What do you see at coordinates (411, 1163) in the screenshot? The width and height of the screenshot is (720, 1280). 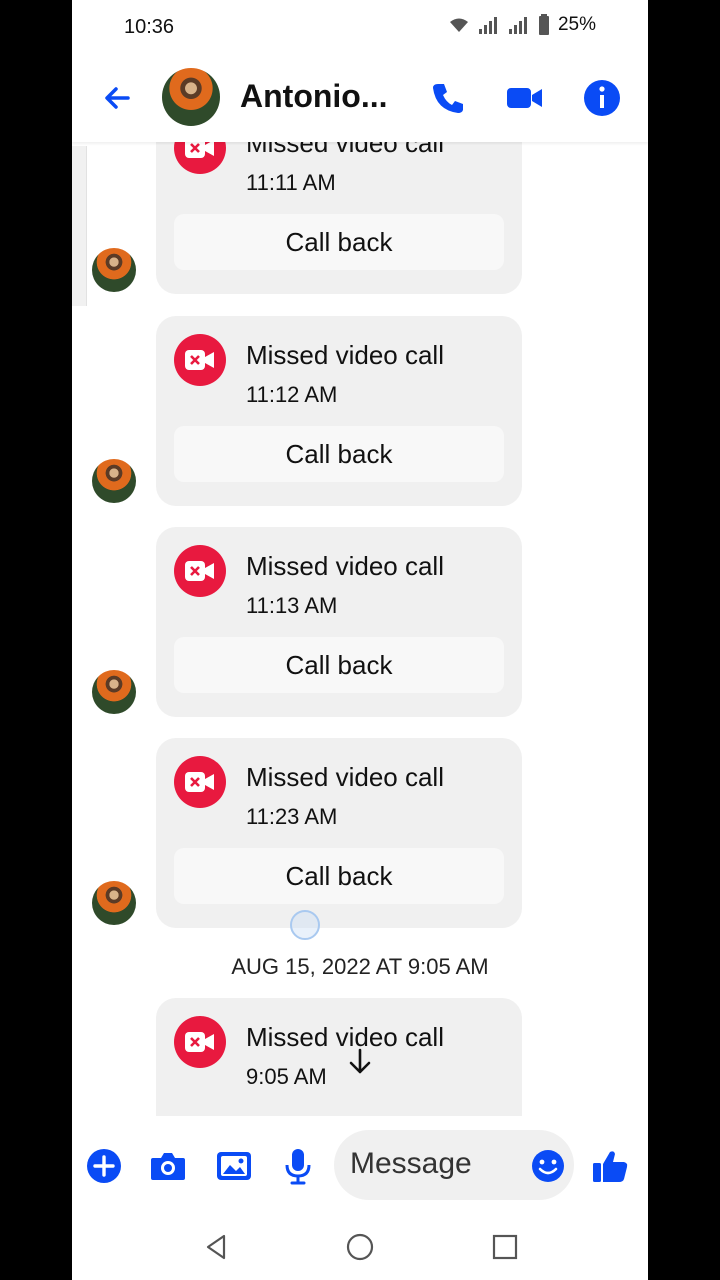 I see `message-placeholder: Message` at bounding box center [411, 1163].